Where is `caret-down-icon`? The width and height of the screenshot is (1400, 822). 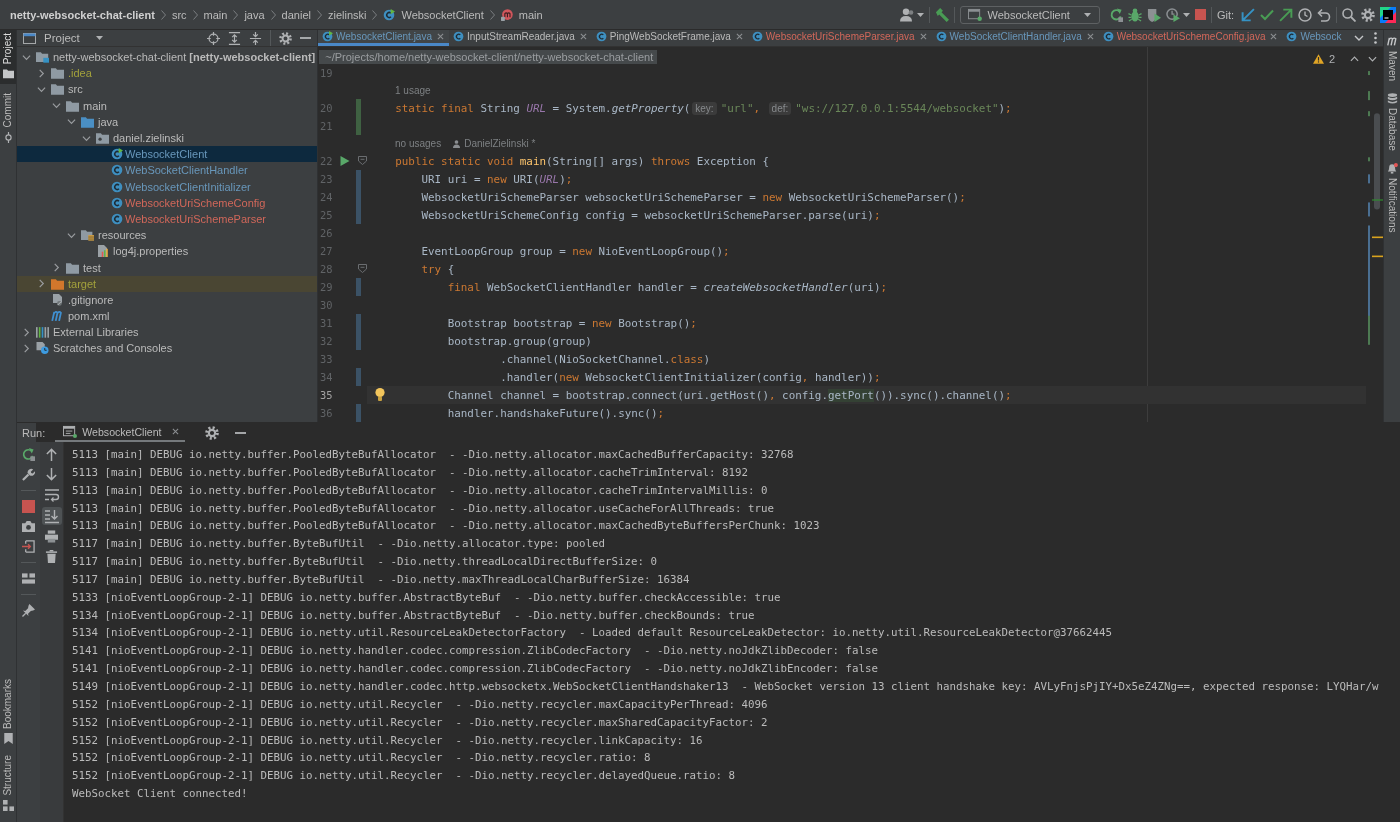
caret-down-icon is located at coordinates (1186, 14).